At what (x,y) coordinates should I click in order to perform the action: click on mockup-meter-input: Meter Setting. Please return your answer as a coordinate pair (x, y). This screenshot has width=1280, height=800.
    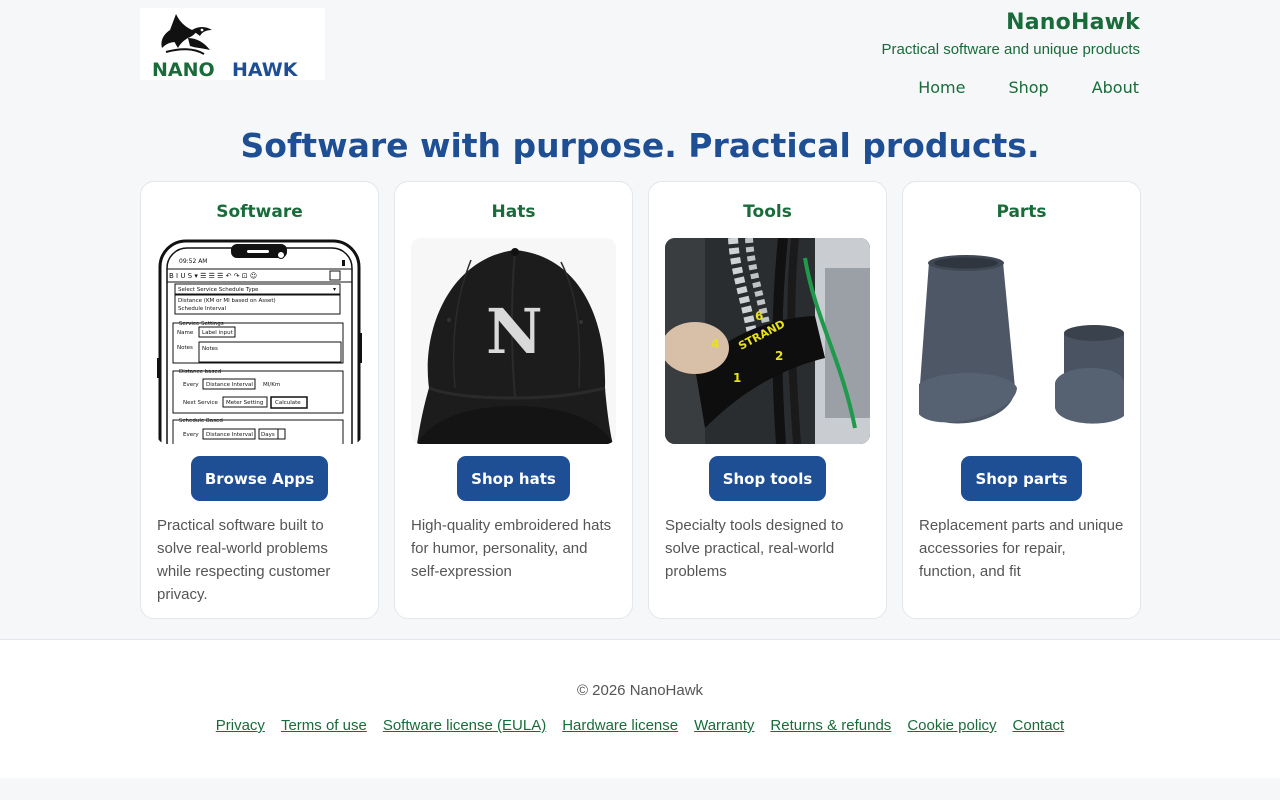
    Looking at the image, I should click on (244, 403).